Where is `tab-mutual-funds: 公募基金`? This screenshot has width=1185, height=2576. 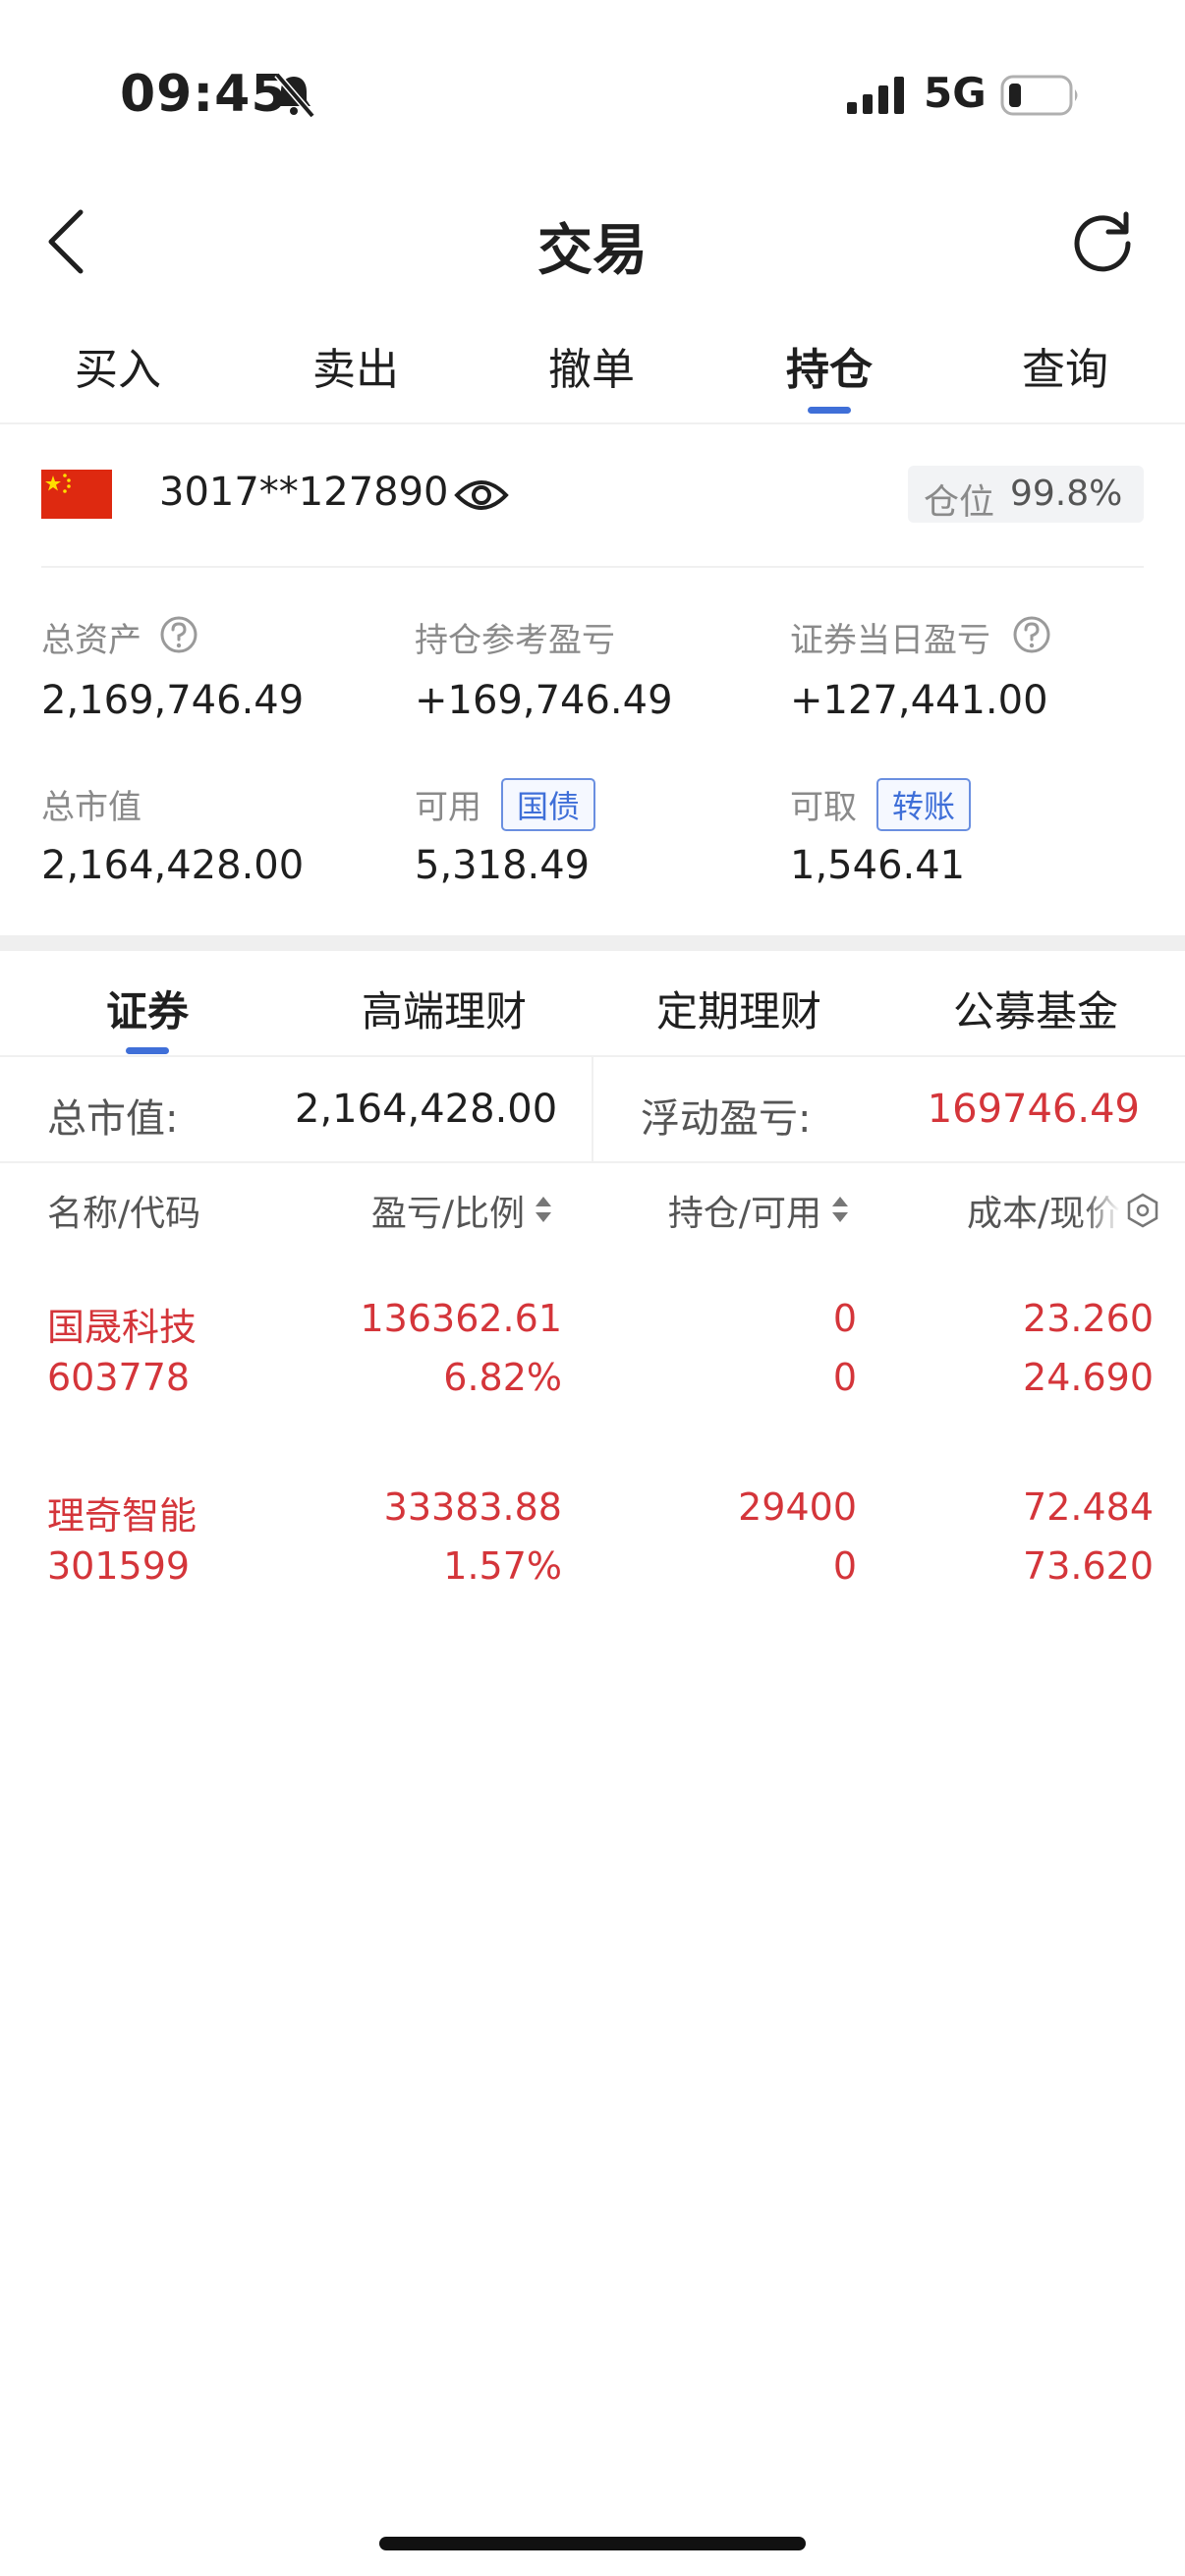
tab-mutual-funds: 公募基金 is located at coordinates (1035, 1008).